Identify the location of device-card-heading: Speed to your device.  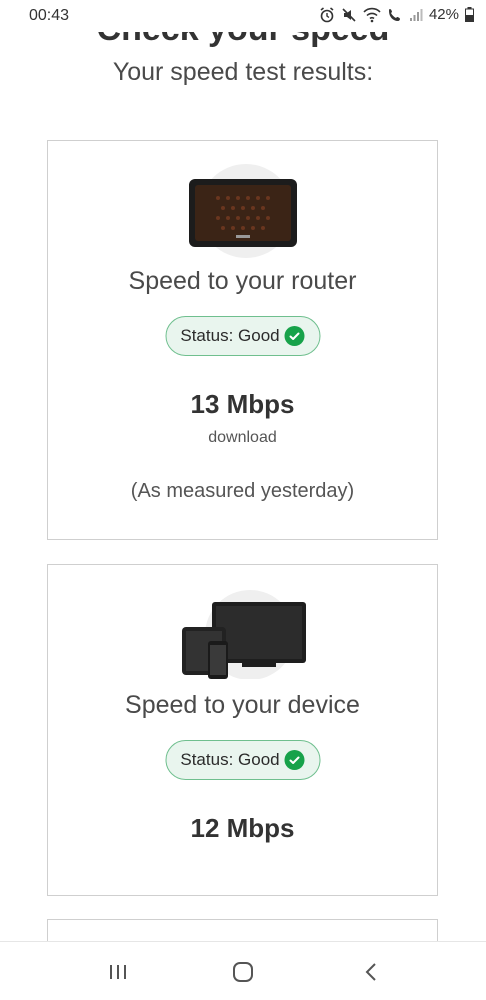
(242, 705).